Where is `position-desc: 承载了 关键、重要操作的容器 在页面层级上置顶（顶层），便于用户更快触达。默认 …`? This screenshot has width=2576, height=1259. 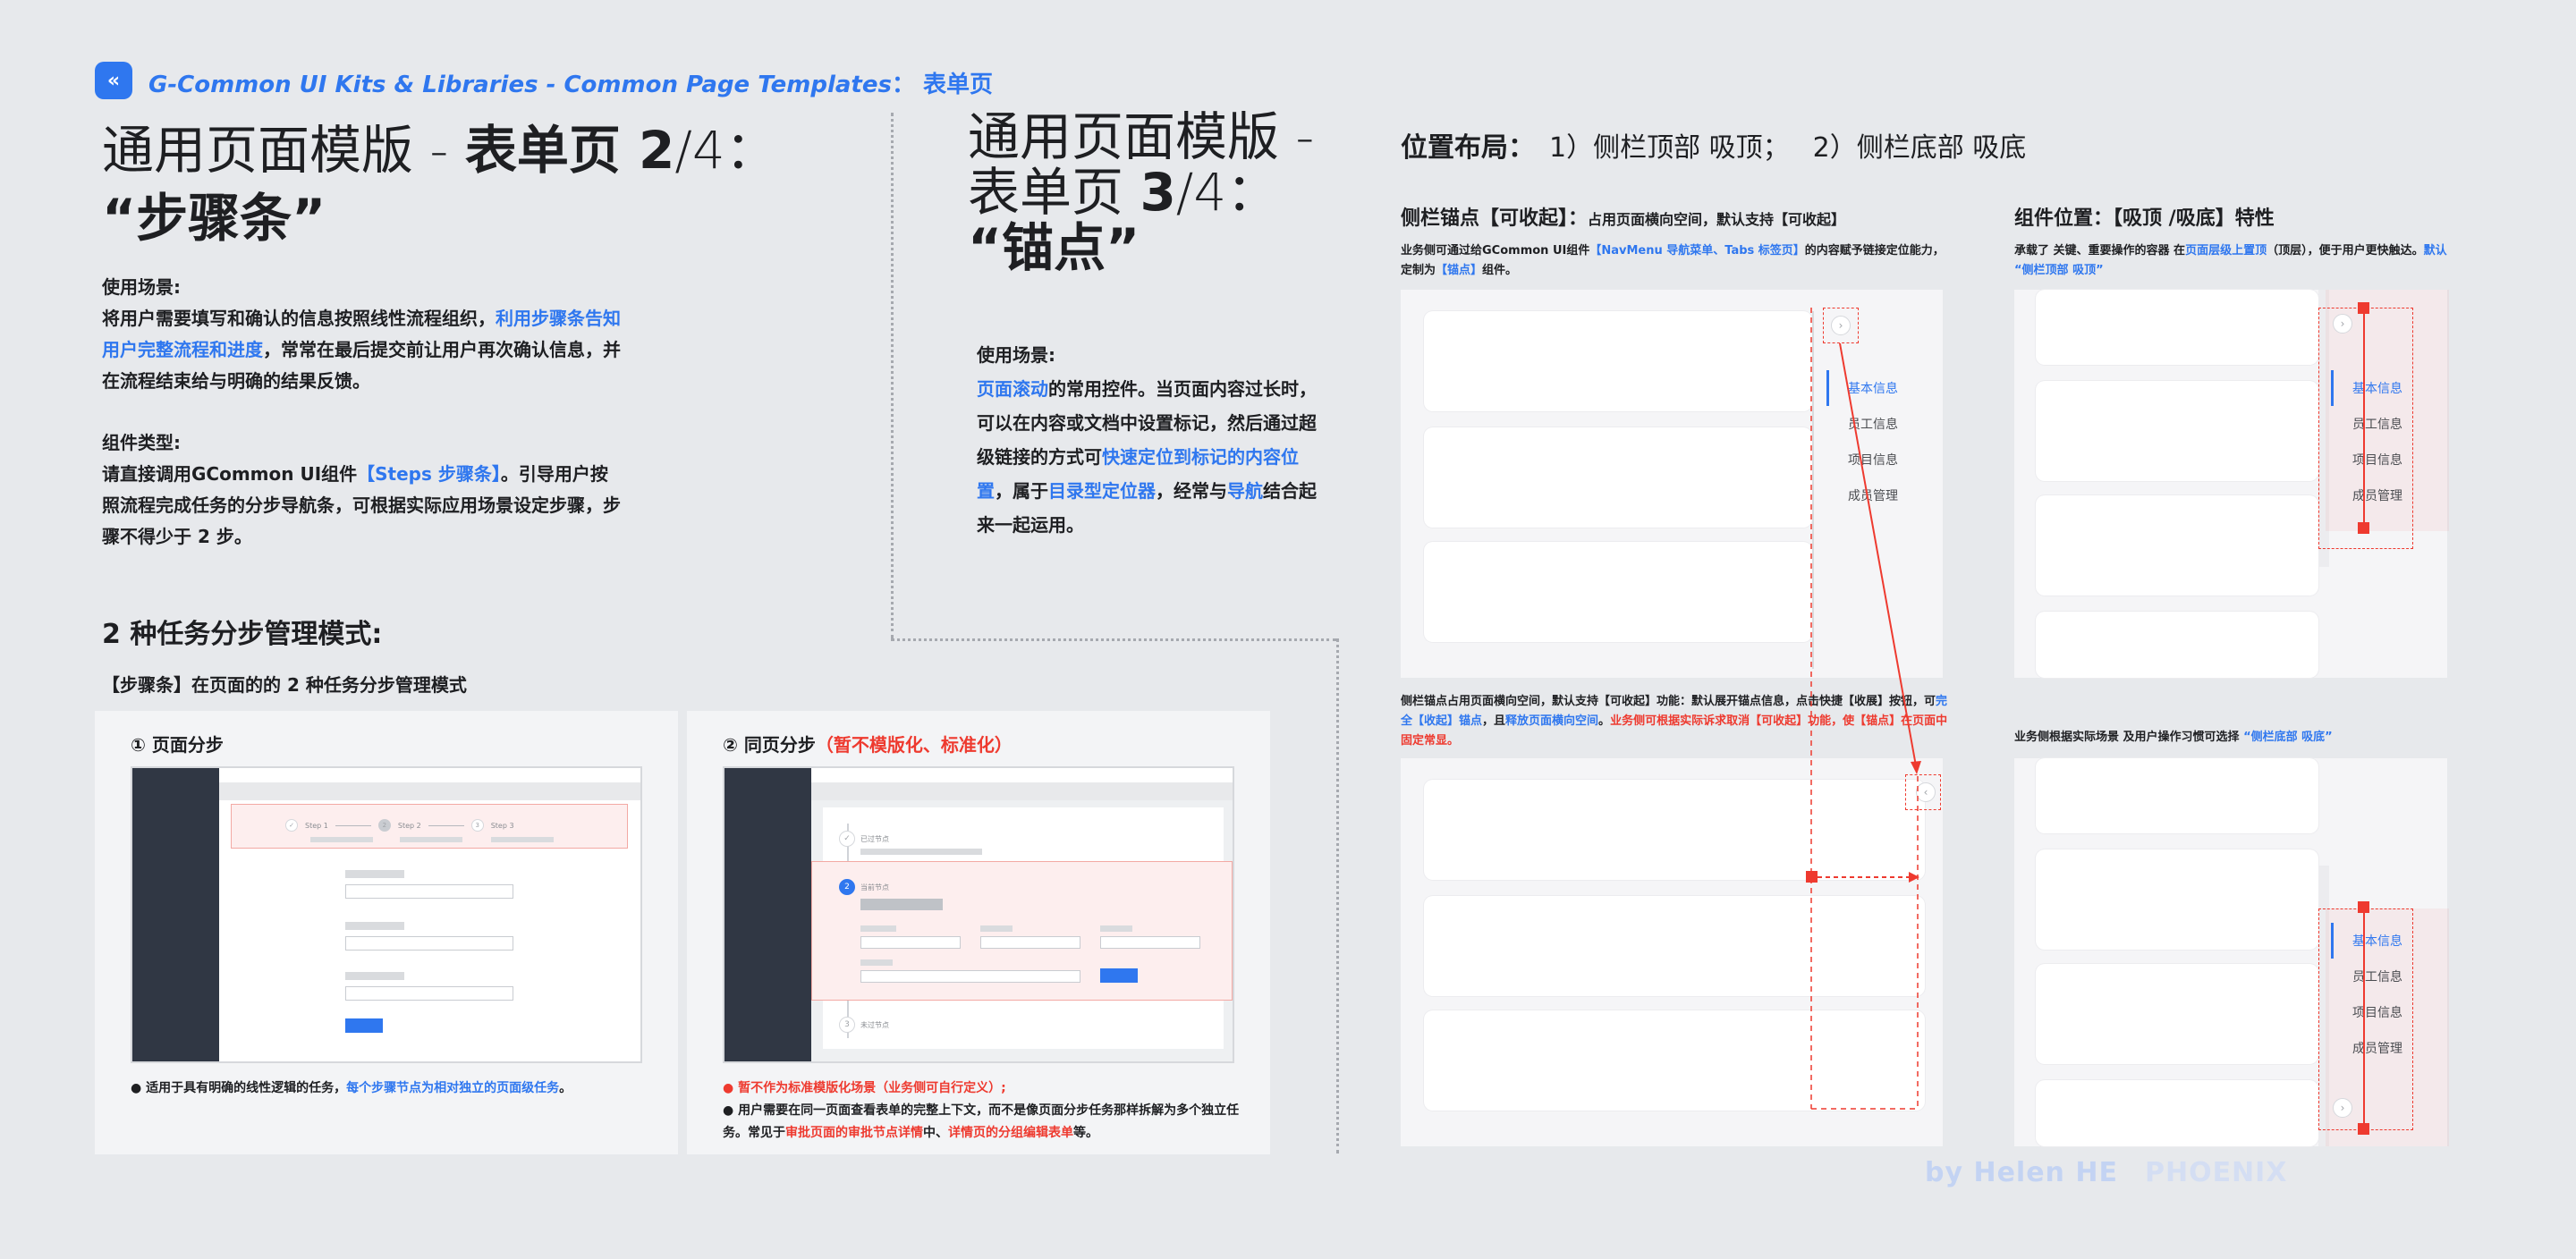
position-desc: 承载了 关键、重要操作的容器 在页面层级上置顶（顶层），便于用户更快触达。默认 … is located at coordinates (2230, 260).